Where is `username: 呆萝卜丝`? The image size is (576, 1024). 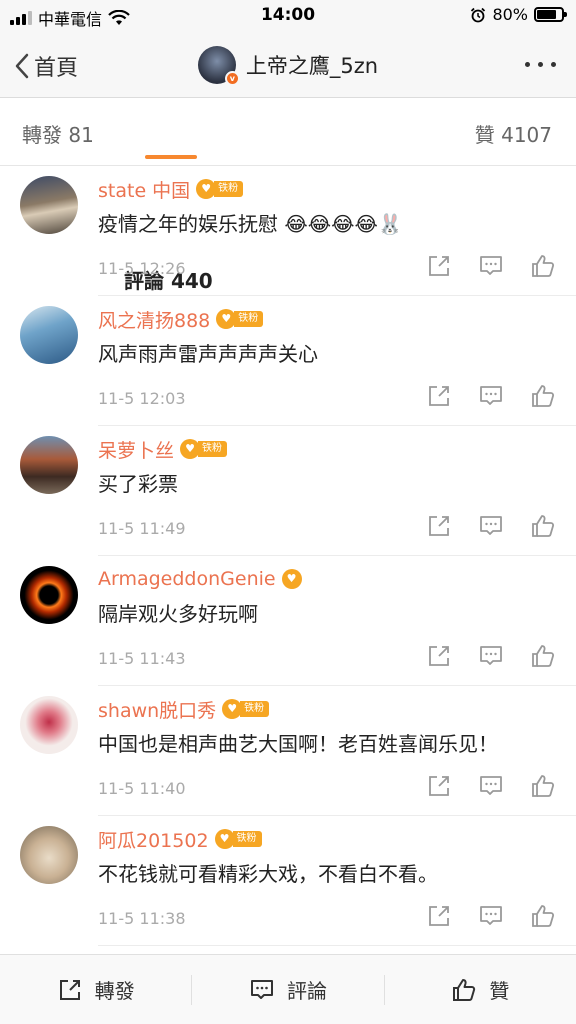 username: 呆萝卜丝 is located at coordinates (136, 449).